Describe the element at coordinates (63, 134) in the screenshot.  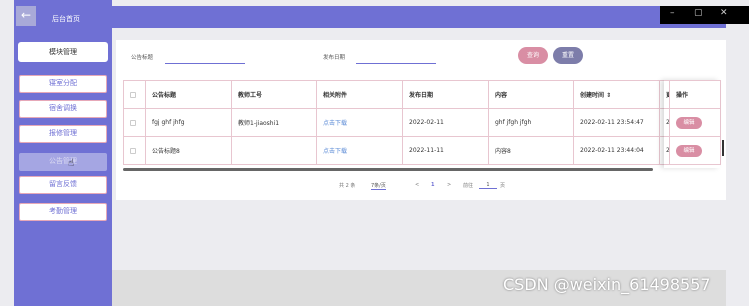
I see `sidebar-item-repair: 报修管理` at that location.